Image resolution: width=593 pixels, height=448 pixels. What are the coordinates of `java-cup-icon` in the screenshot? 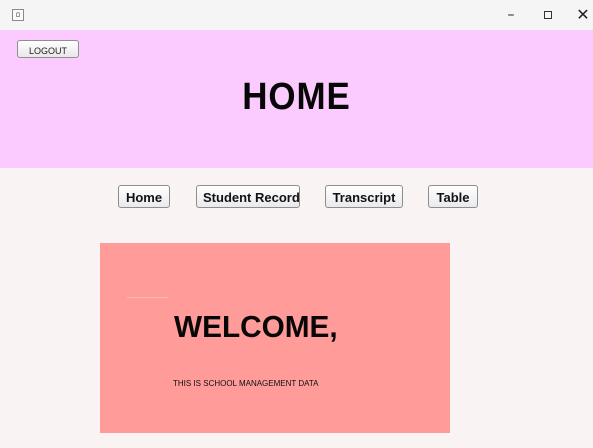 It's located at (18, 15).